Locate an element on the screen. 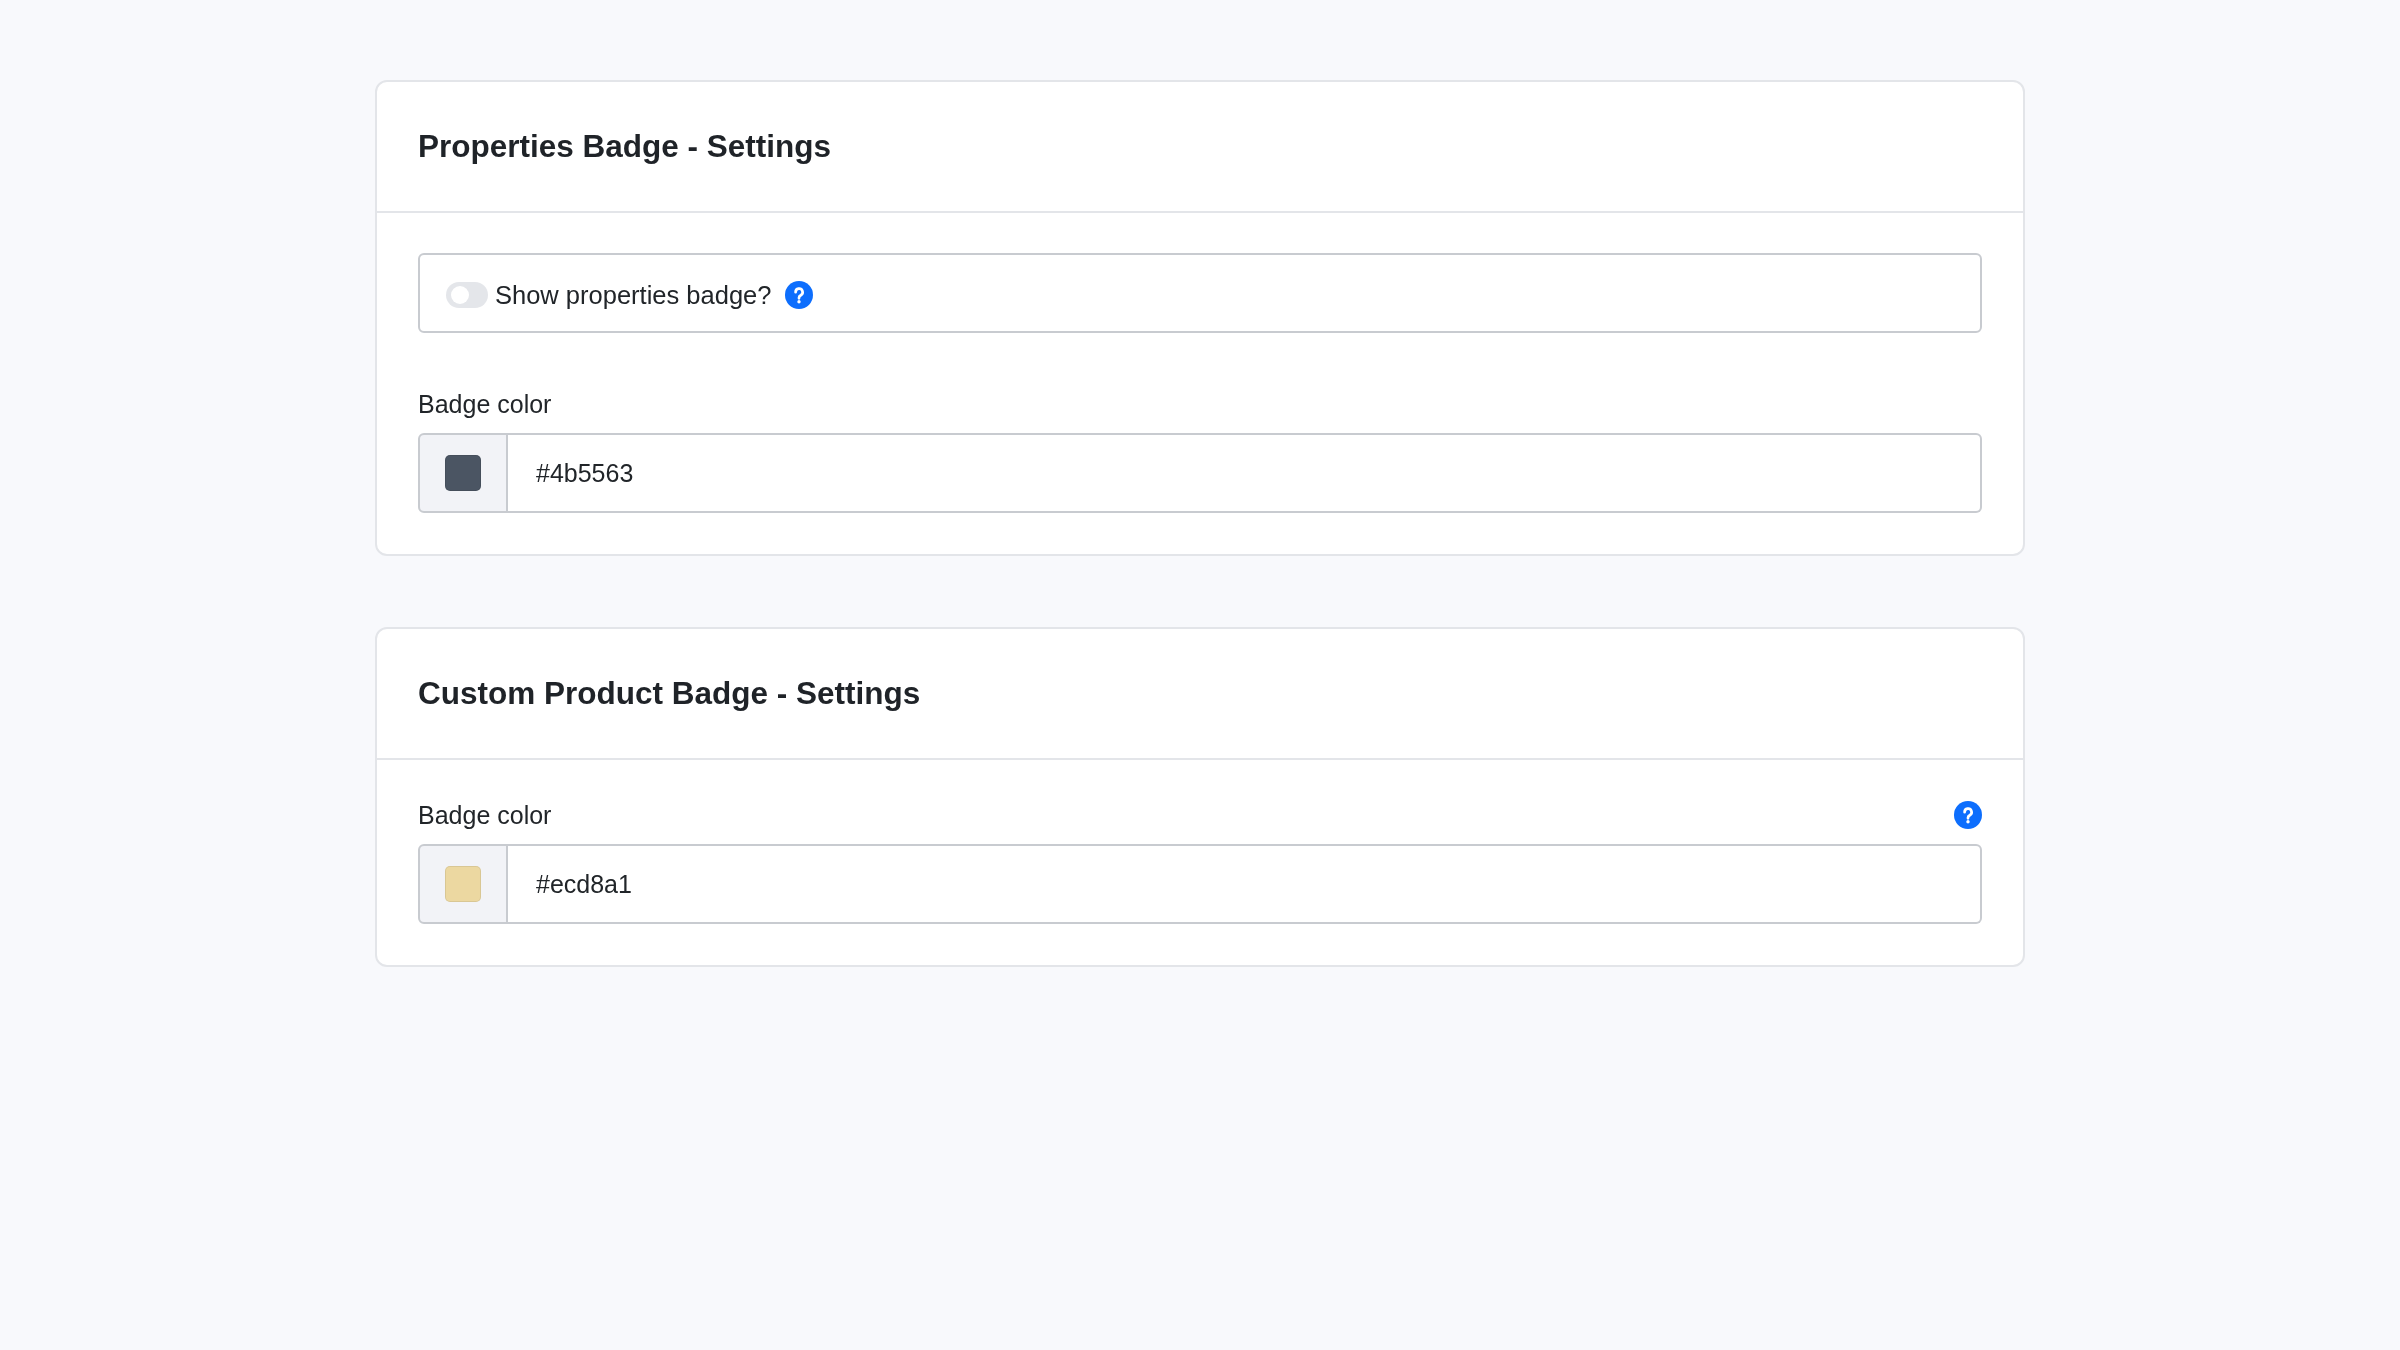  card-title: Custom Product Badge - Settings is located at coordinates (669, 693).